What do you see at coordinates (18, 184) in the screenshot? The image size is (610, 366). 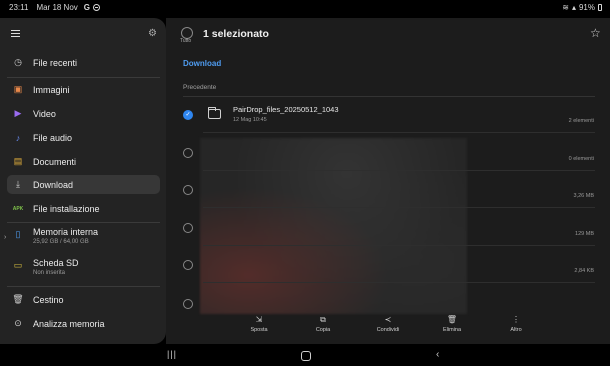 I see `download-icon: ⤓` at bounding box center [18, 184].